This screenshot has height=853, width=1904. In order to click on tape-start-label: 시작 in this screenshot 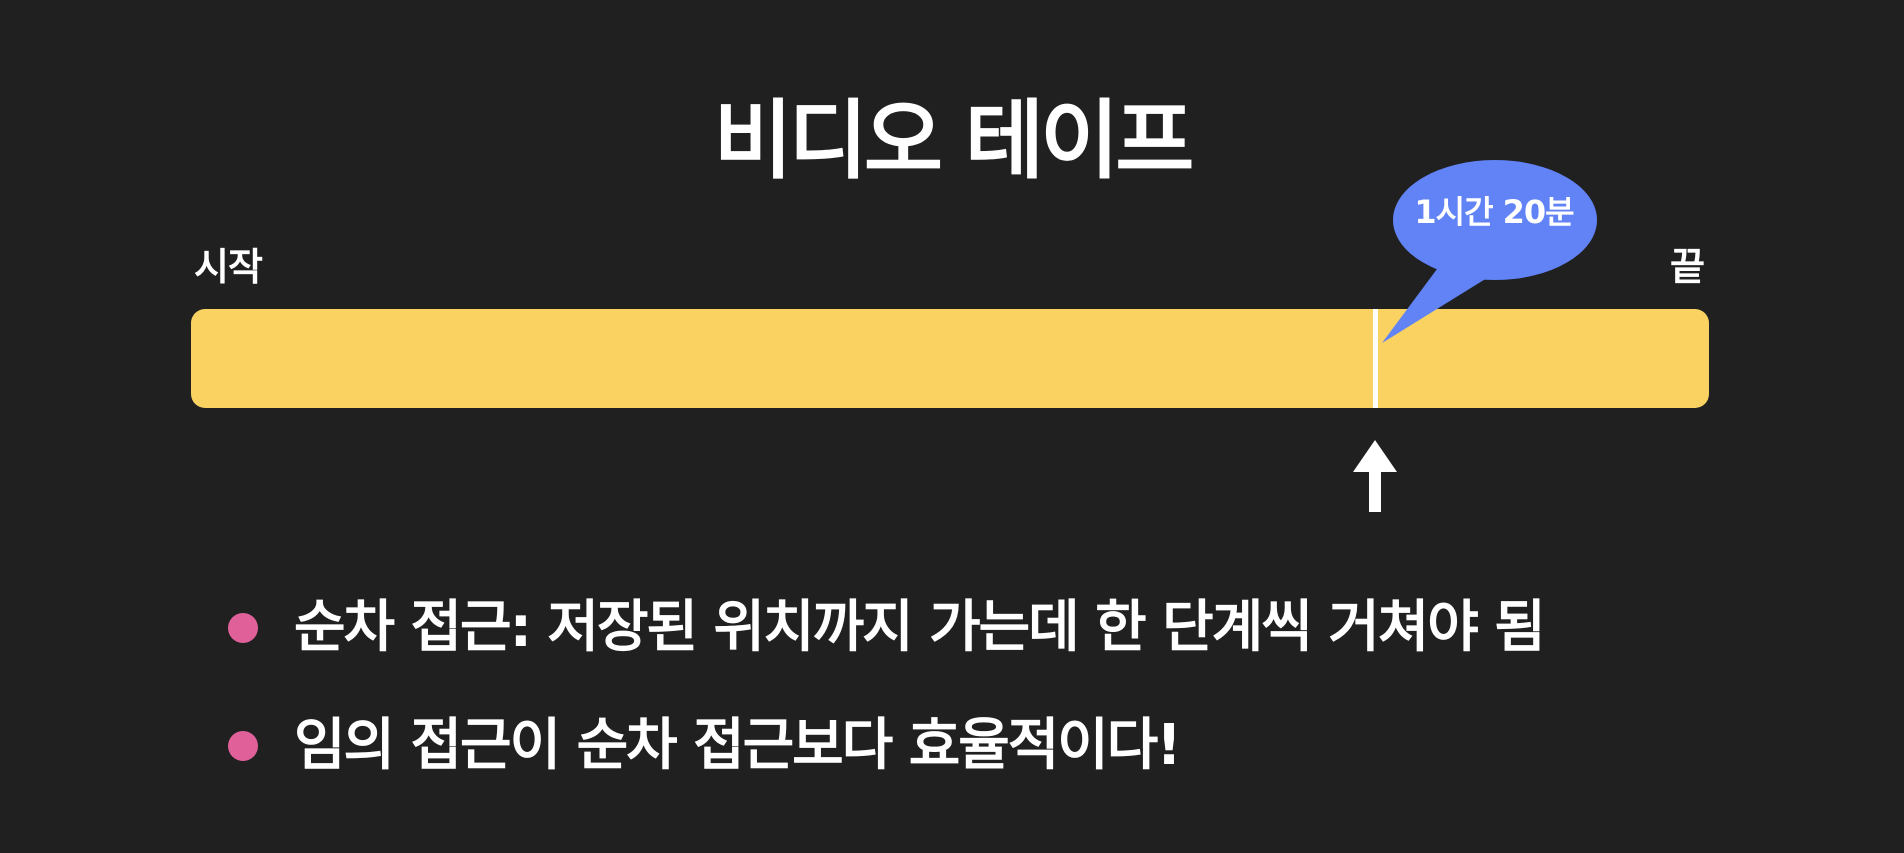, I will do `click(228, 267)`.